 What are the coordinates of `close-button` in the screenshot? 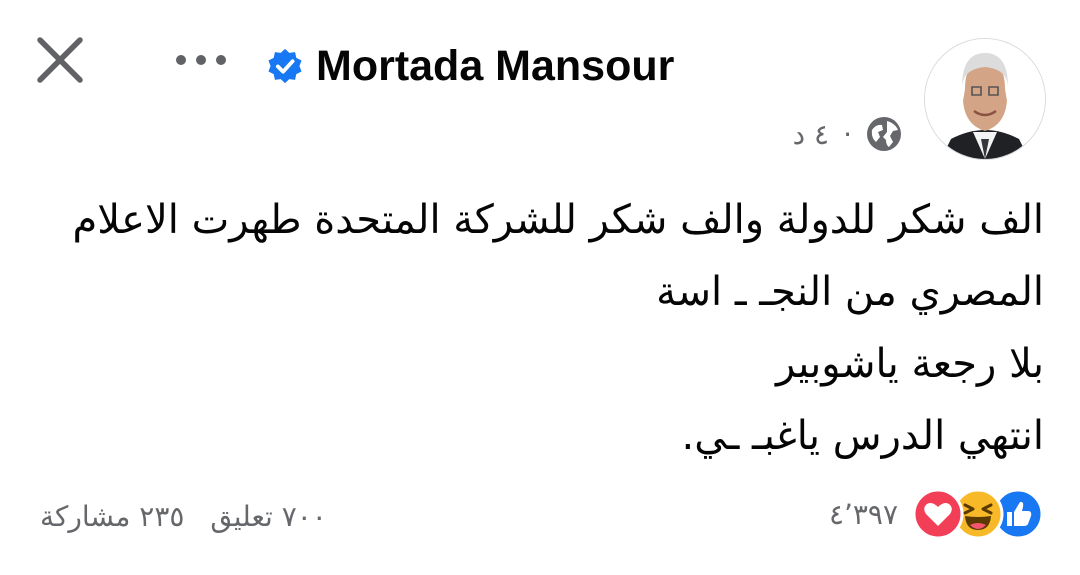 It's located at (60, 60).